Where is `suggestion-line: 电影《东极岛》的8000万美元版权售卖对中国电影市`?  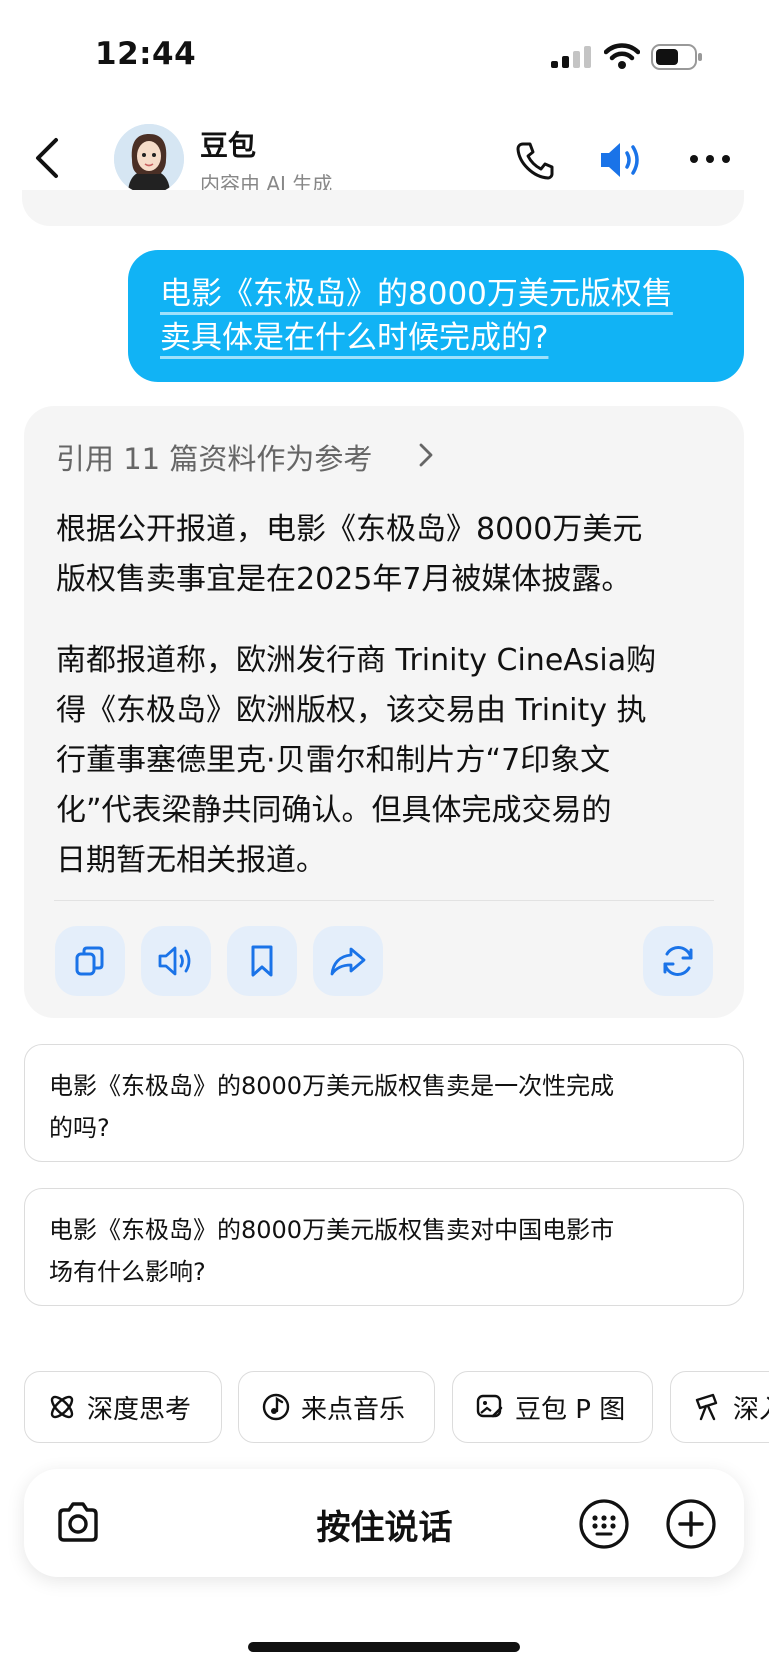 suggestion-line: 电影《东极岛》的8000万美元版权售卖对中国电影市 is located at coordinates (332, 1230).